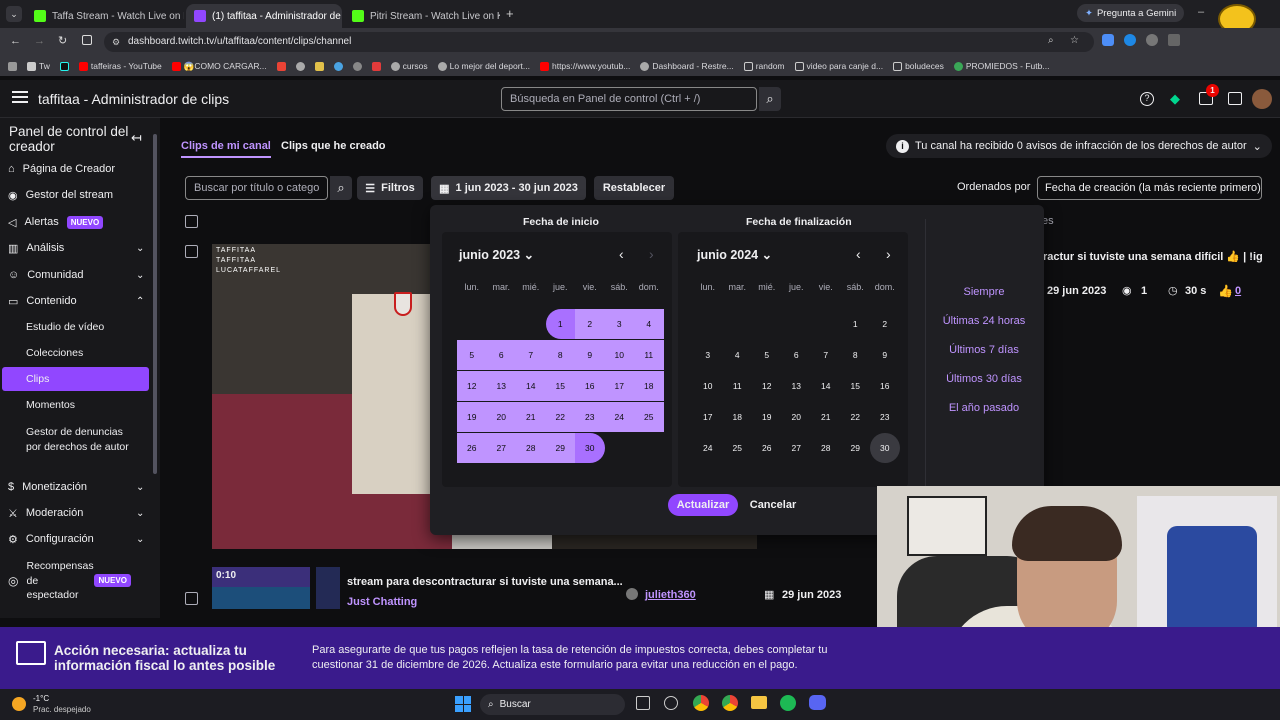 The width and height of the screenshot is (1280, 720). I want to click on sidebar-subitem-collections: Colecciones, so click(54, 353).